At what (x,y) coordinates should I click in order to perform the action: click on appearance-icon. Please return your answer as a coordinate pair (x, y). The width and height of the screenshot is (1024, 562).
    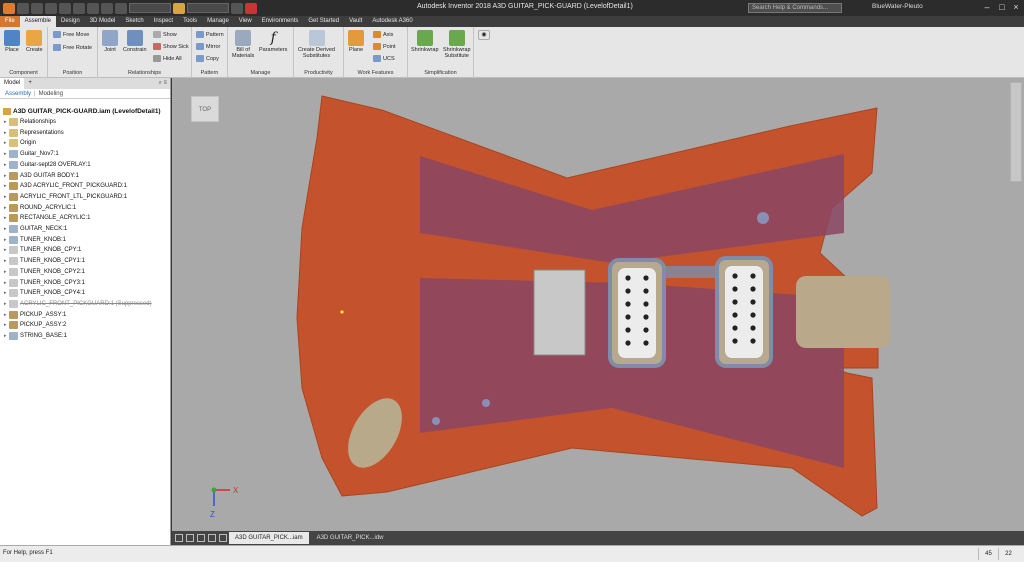
    Looking at the image, I should click on (179, 8).